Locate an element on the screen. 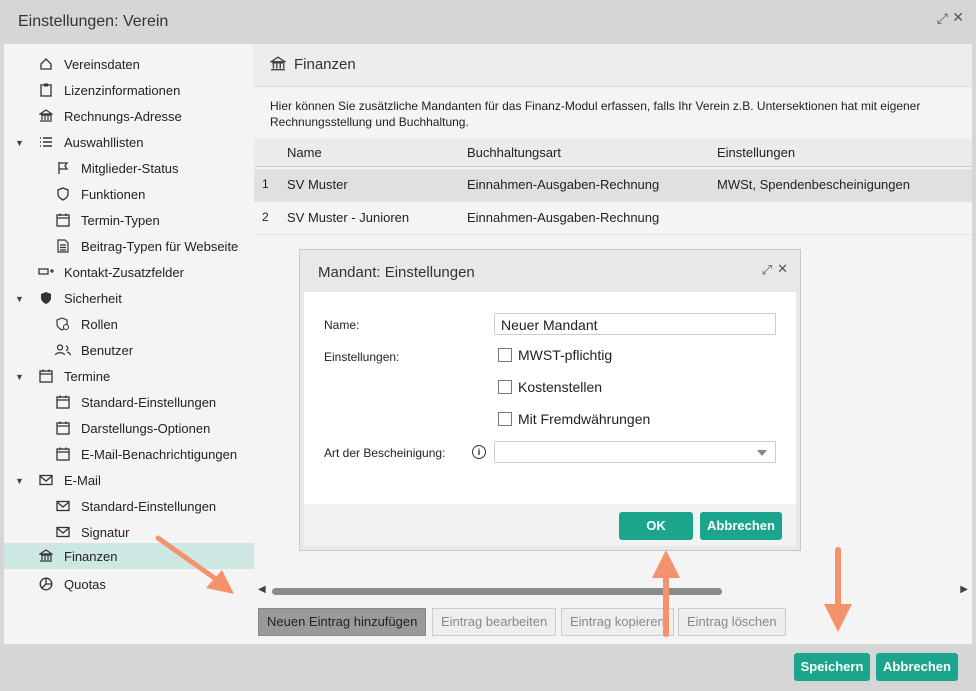  sidebar-item-signatur: Signatur is located at coordinates (92, 532).